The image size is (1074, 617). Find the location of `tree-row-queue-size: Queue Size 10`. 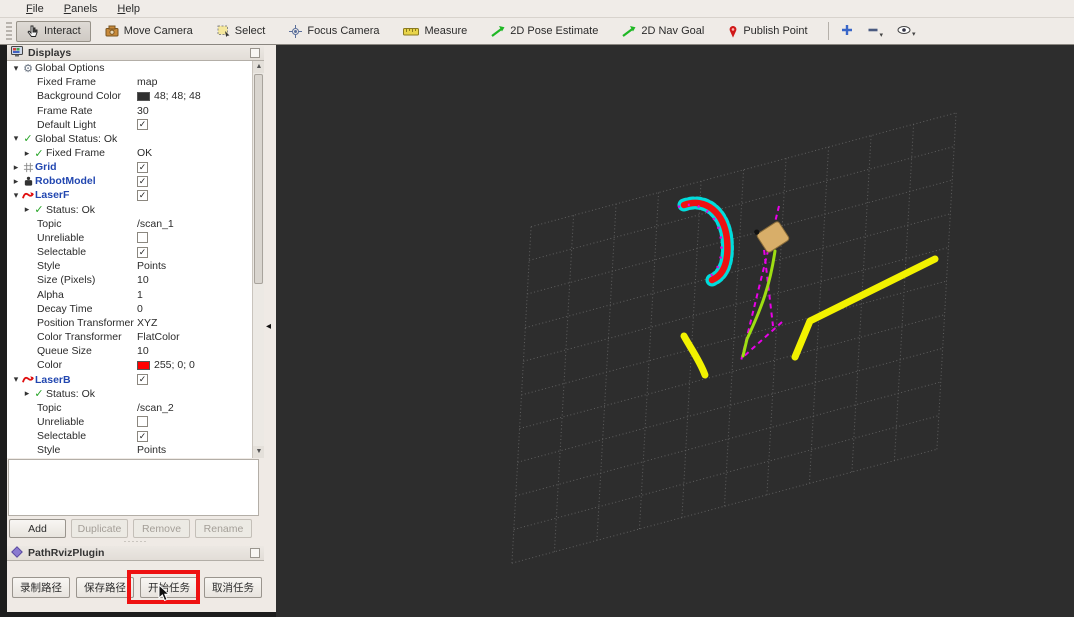

tree-row-queue-size: Queue Size 10 is located at coordinates (135, 351).